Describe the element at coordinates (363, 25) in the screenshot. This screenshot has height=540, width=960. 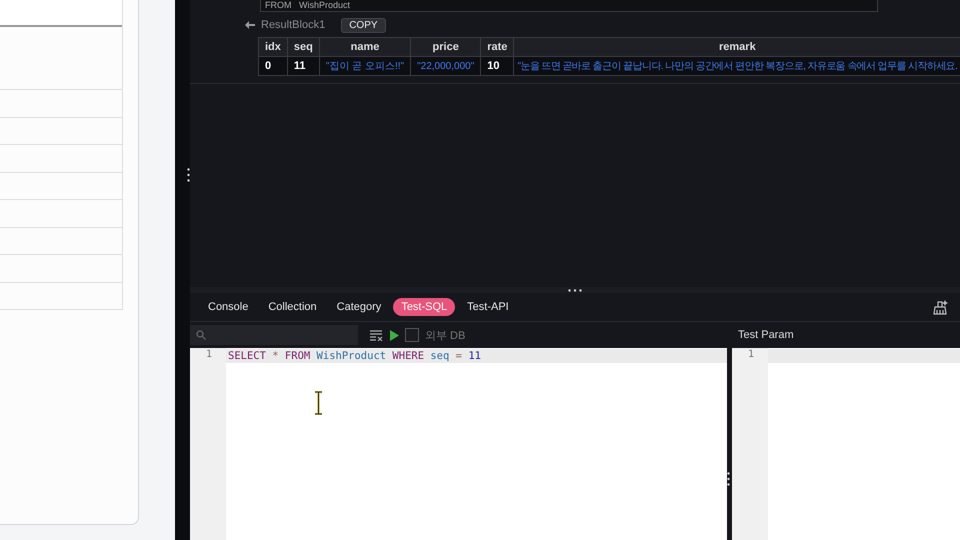
I see `copy-button: COPY` at that location.